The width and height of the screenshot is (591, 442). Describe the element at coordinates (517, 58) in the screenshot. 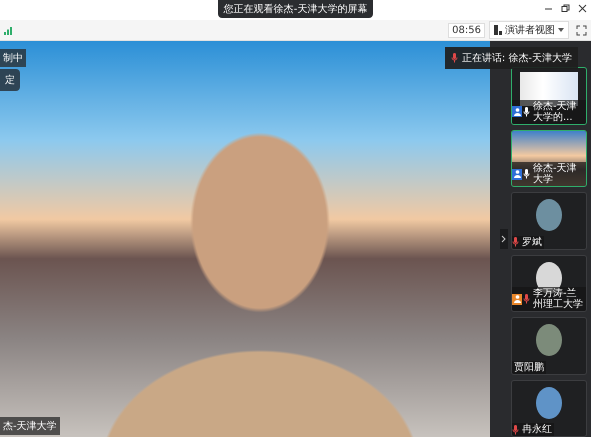

I see `speaking-text: 正在讲话: 徐杰-天津大学` at that location.